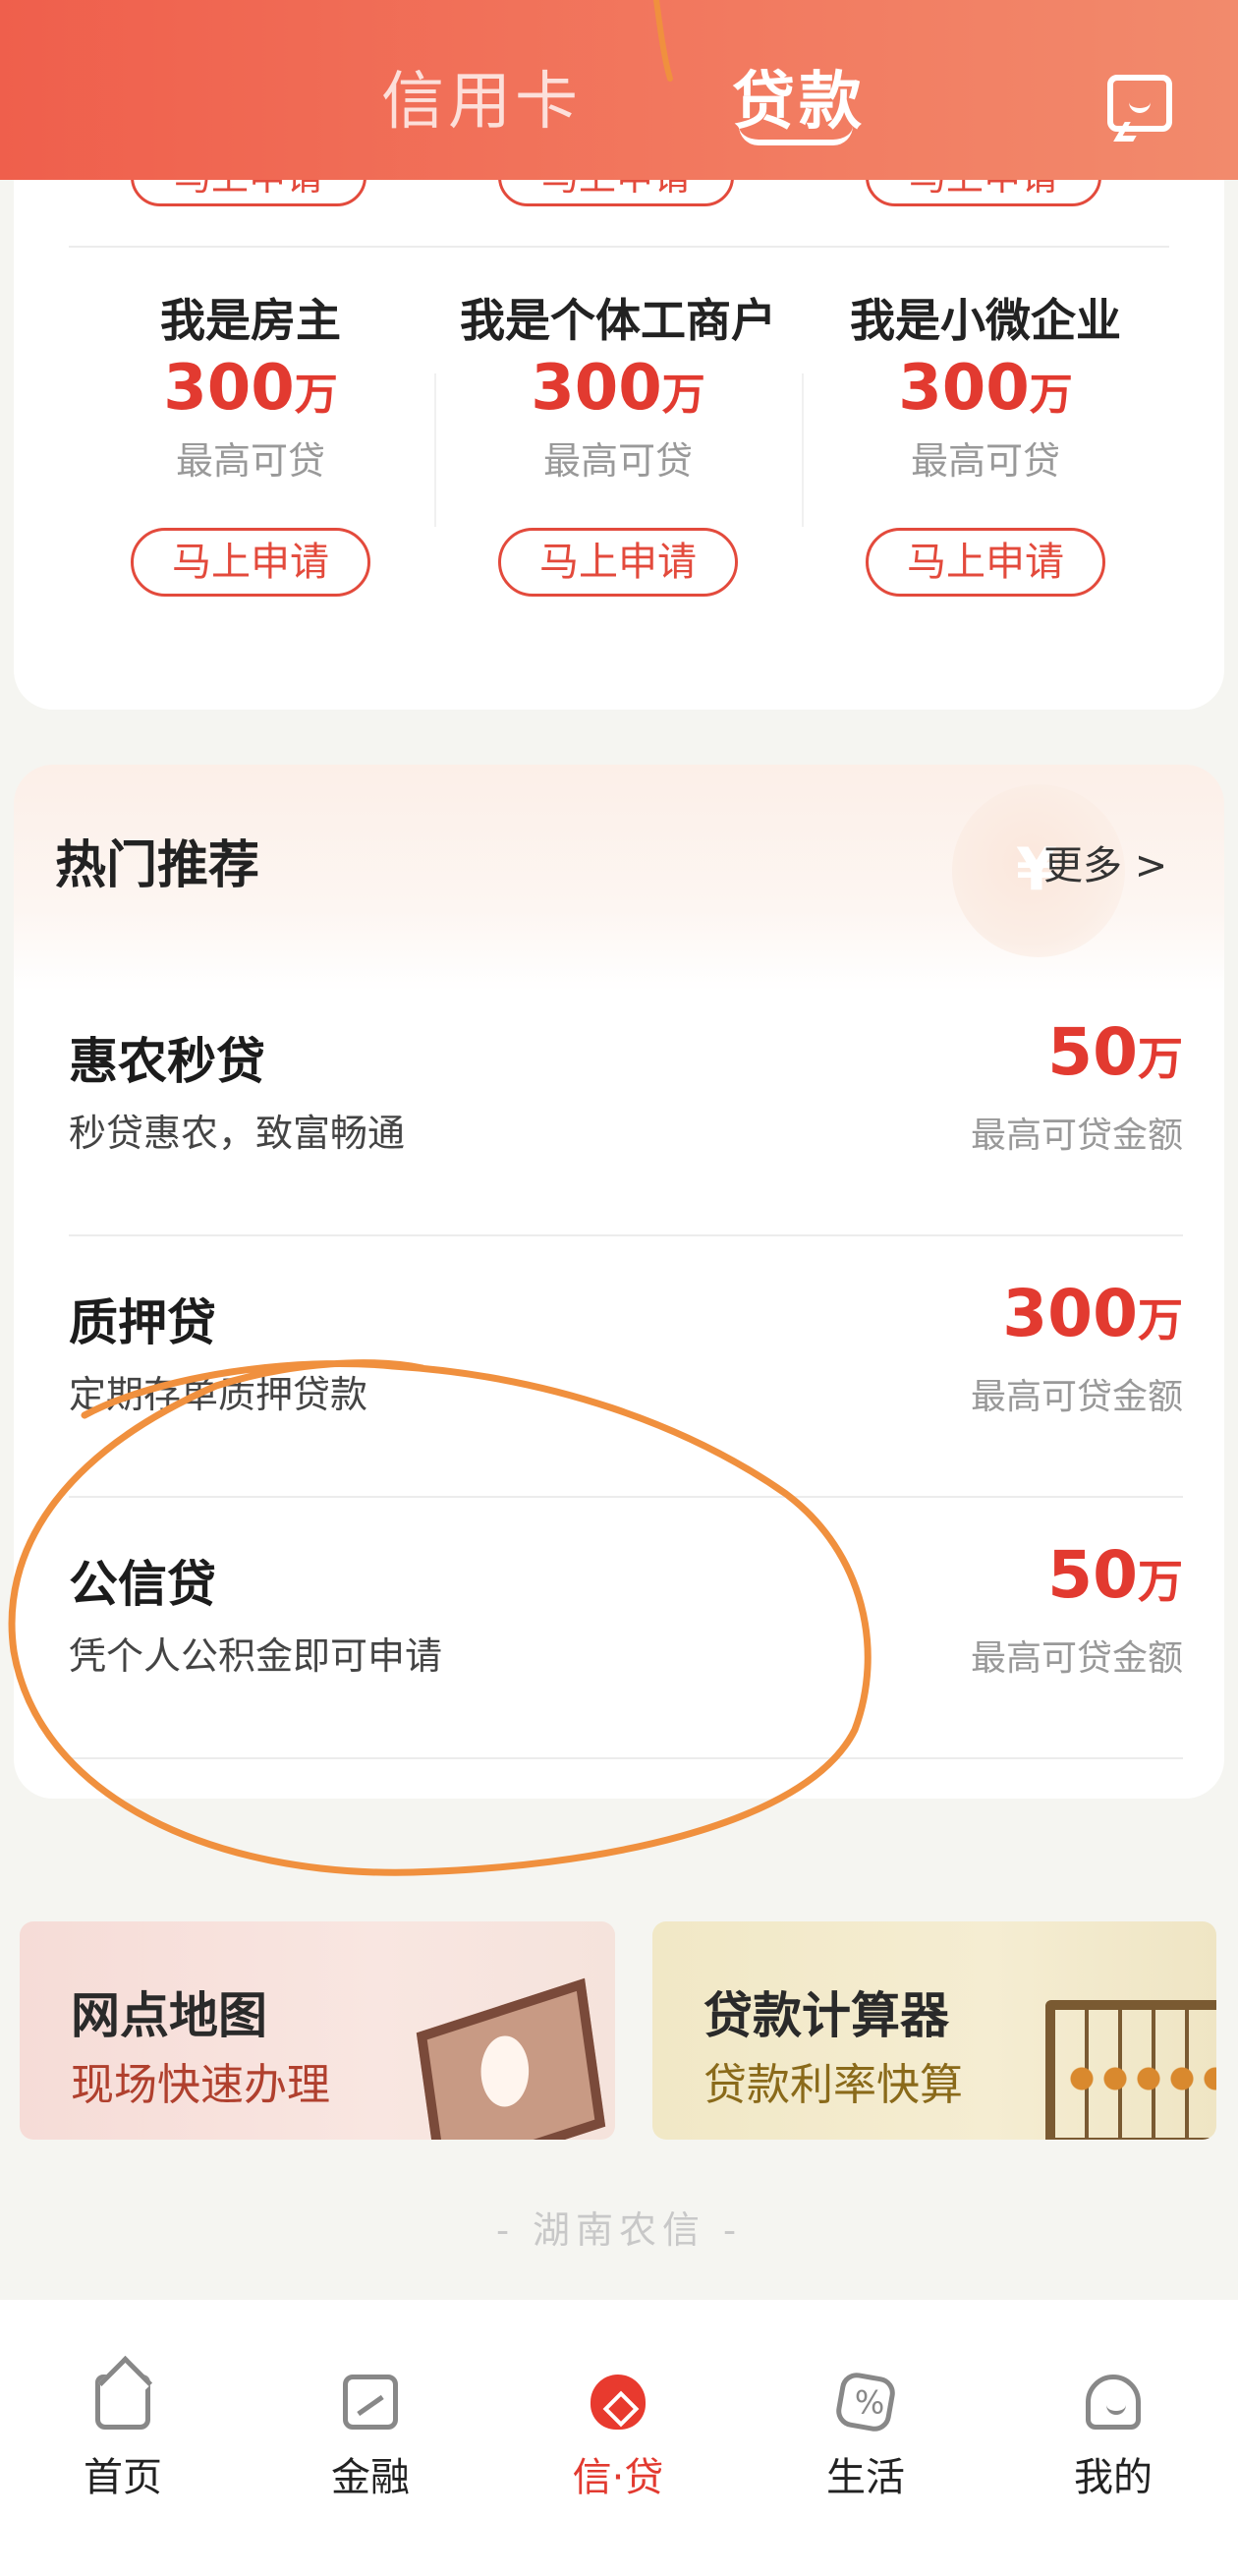 Image resolution: width=1238 pixels, height=2576 pixels. What do you see at coordinates (833, 2085) in the screenshot?
I see `banner-subtitle: 贷款利率快算` at bounding box center [833, 2085].